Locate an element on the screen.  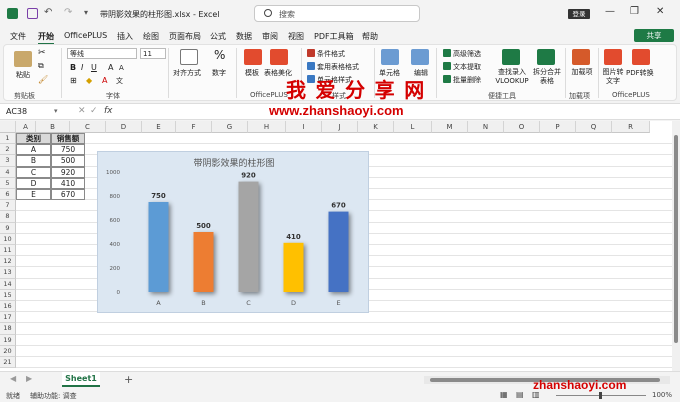
row-header: 12 is located at coordinates (8, 262).